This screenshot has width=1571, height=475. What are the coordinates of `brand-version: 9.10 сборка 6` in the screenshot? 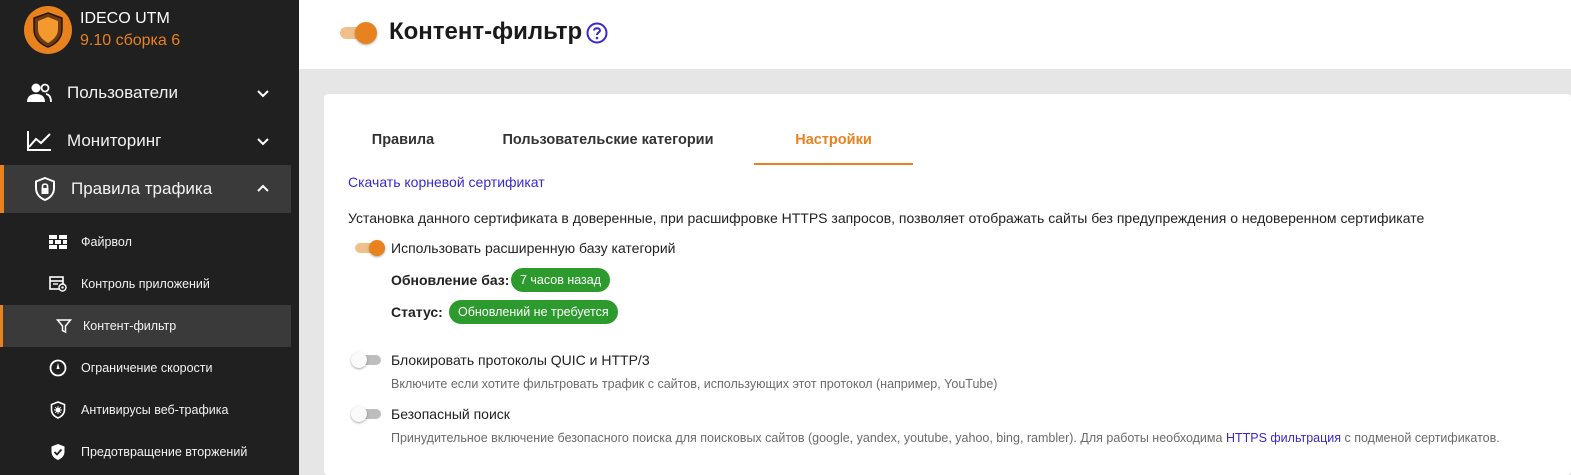 It's located at (130, 40).